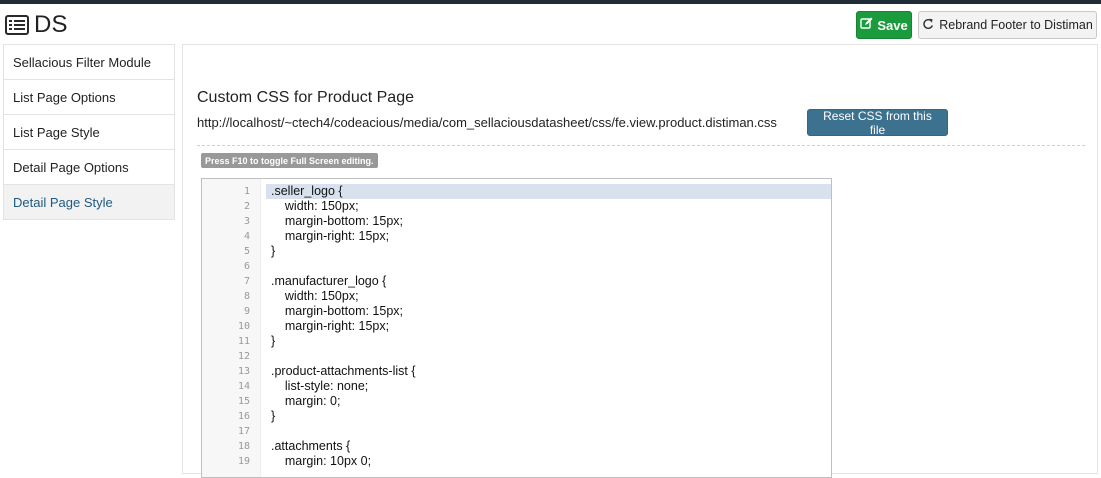 The width and height of the screenshot is (1101, 478). I want to click on code-line: 16}, so click(516, 416).